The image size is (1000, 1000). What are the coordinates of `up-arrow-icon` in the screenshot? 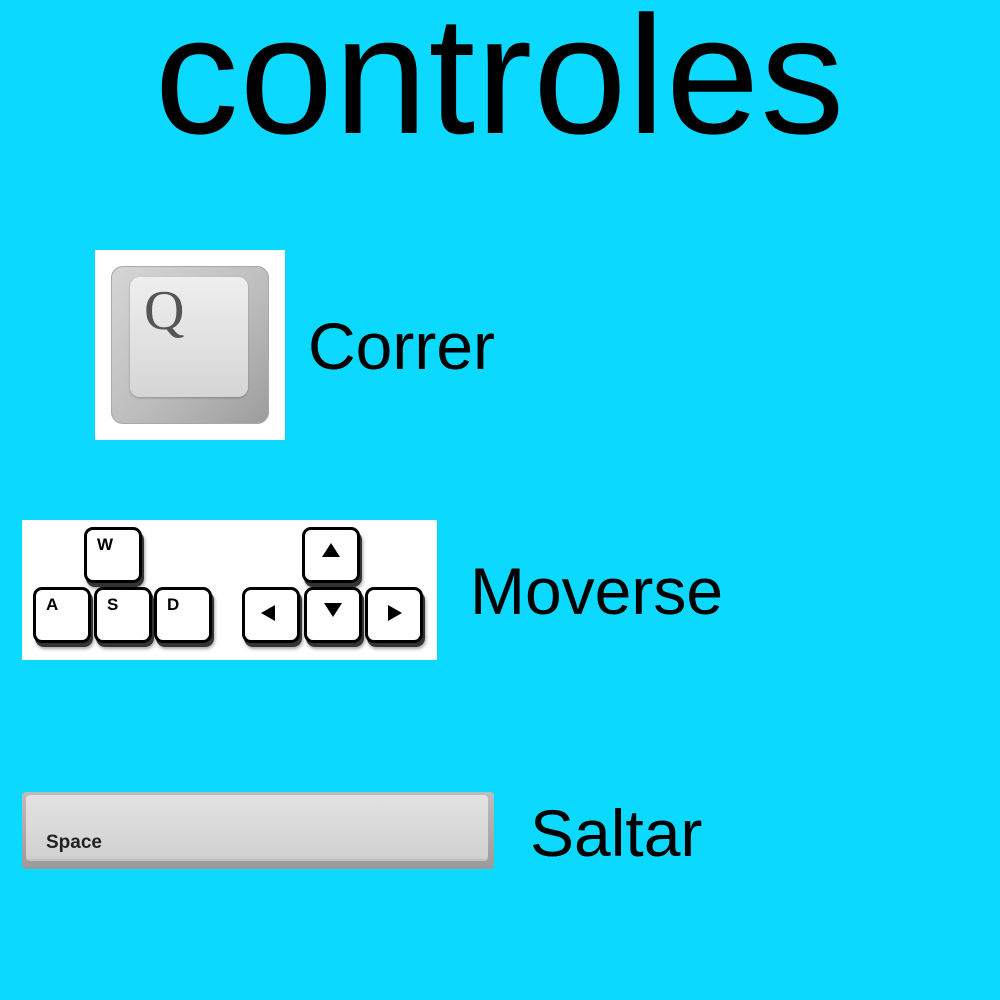 It's located at (331, 550).